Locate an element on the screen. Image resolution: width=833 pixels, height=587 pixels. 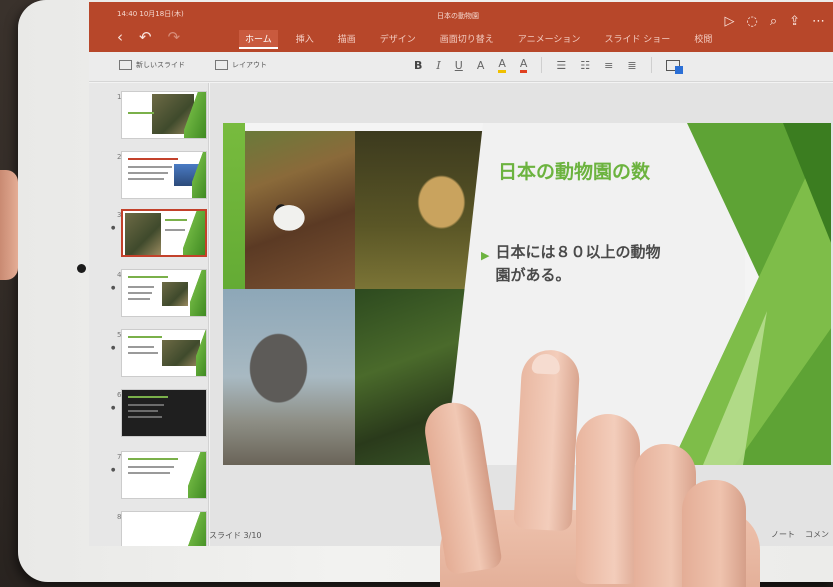
play-icon: ▷ is located at coordinates (729, 21).